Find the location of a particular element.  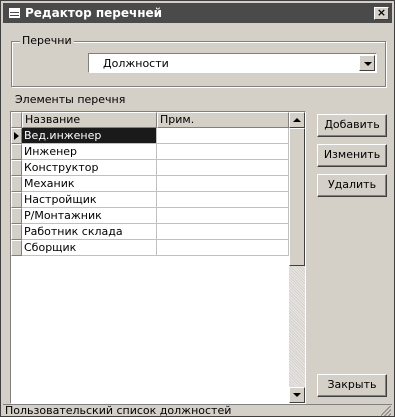

title-bar: Редактор перечней × is located at coordinates (197, 13).